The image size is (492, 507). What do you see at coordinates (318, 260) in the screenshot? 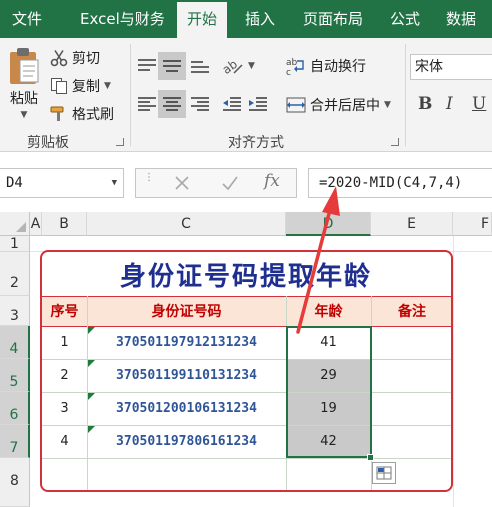
I see `annotation-arrow` at bounding box center [318, 260].